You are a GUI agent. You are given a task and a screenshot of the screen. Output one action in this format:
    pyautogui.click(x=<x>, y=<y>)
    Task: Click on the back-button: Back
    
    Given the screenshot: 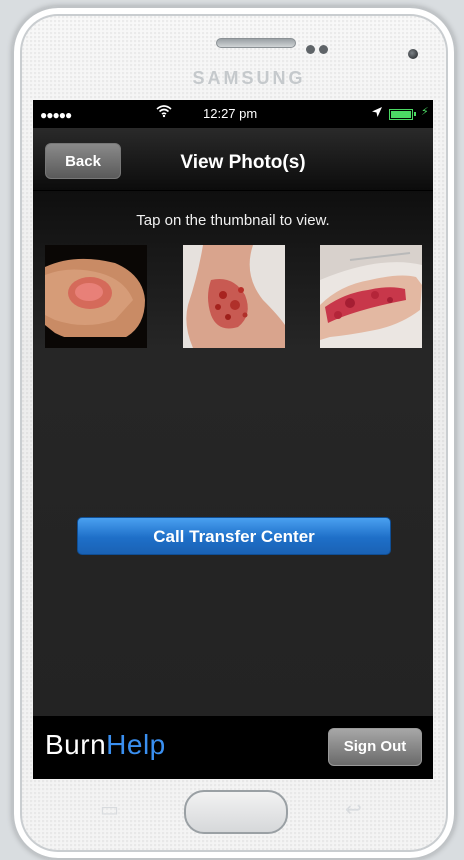 What is the action you would take?
    pyautogui.click(x=83, y=161)
    